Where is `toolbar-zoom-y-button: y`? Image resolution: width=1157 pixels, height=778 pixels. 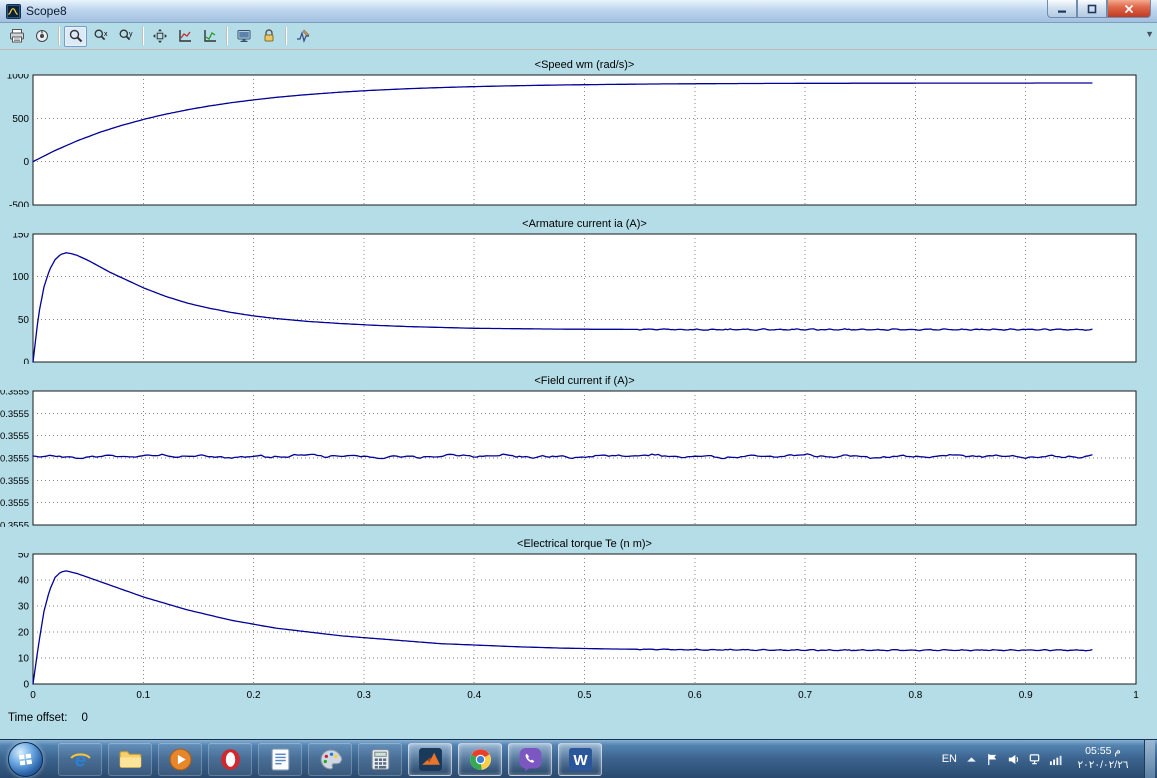 toolbar-zoom-y-button: y is located at coordinates (125, 36).